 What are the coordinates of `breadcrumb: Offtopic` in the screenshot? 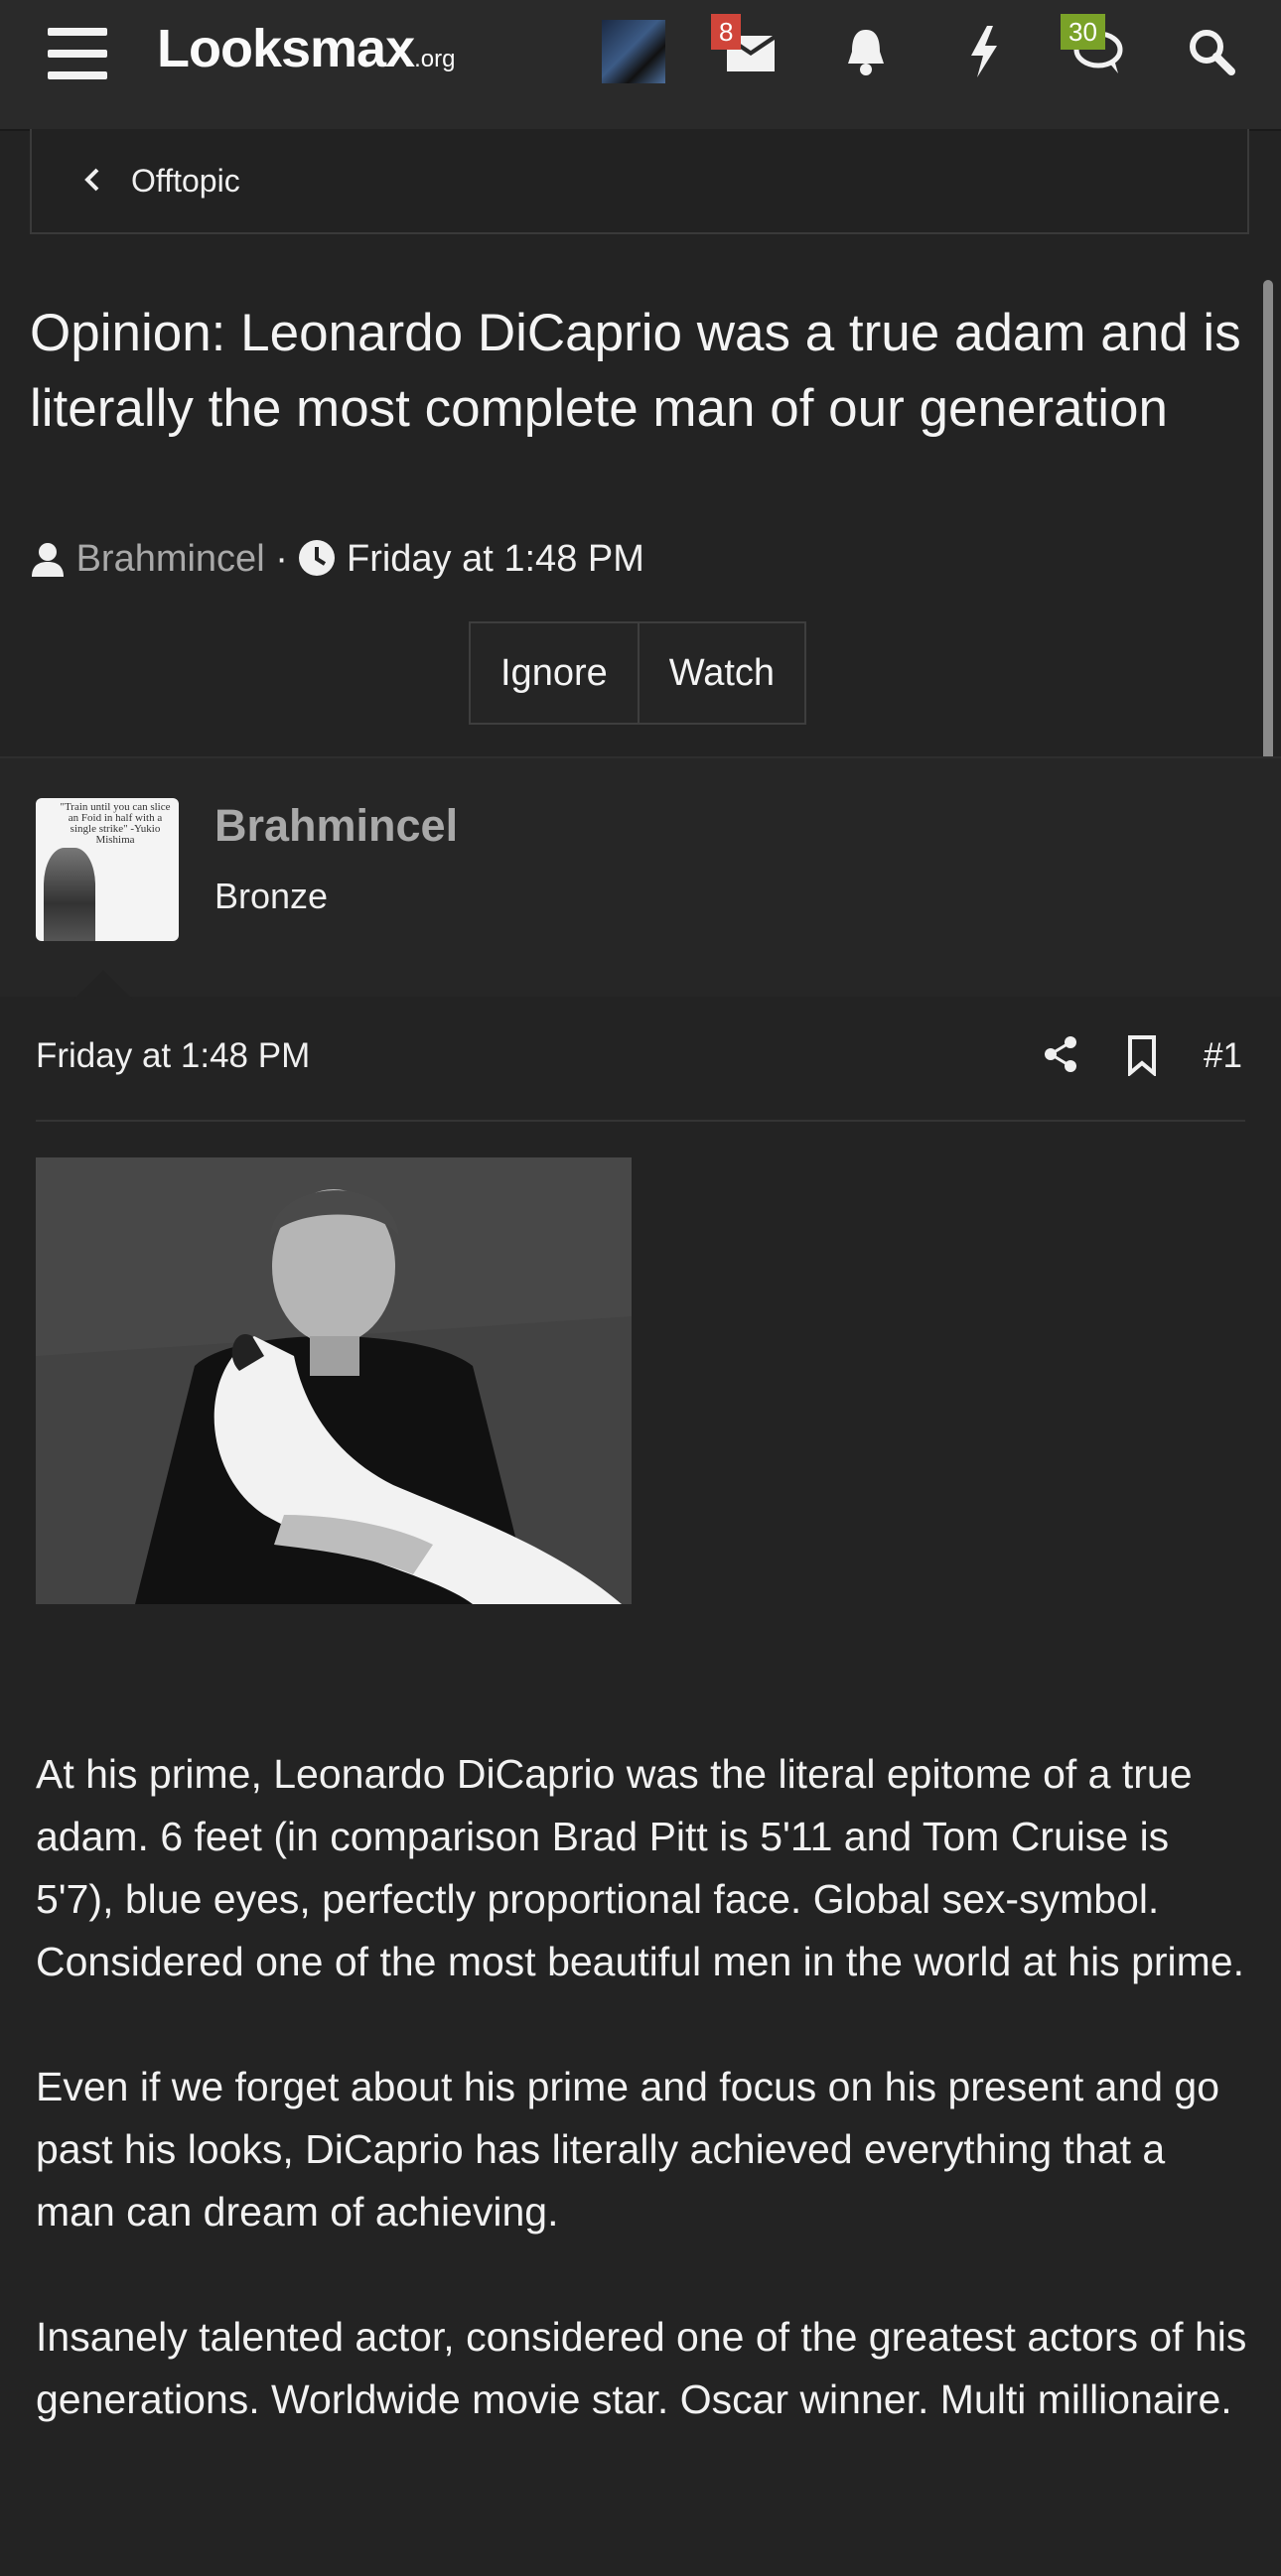 It's located at (639, 181).